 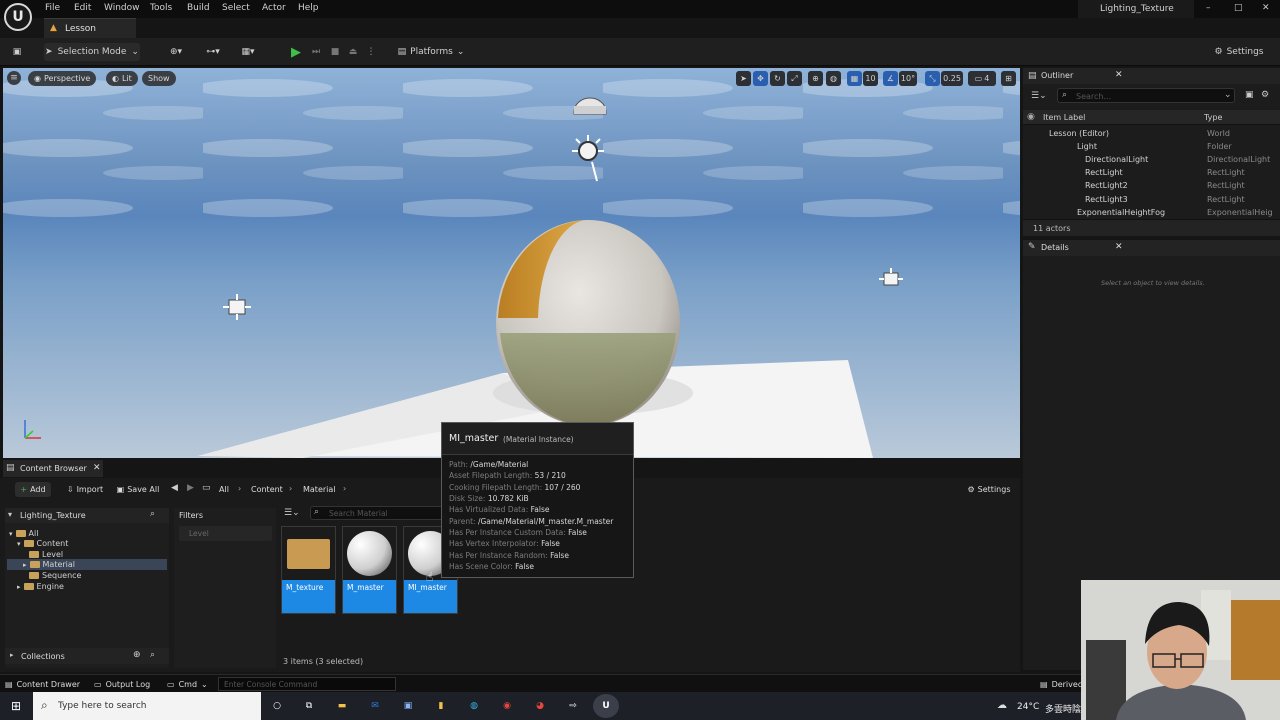 I want to click on cb-settings-button: ⚙ Settings, so click(x=989, y=489).